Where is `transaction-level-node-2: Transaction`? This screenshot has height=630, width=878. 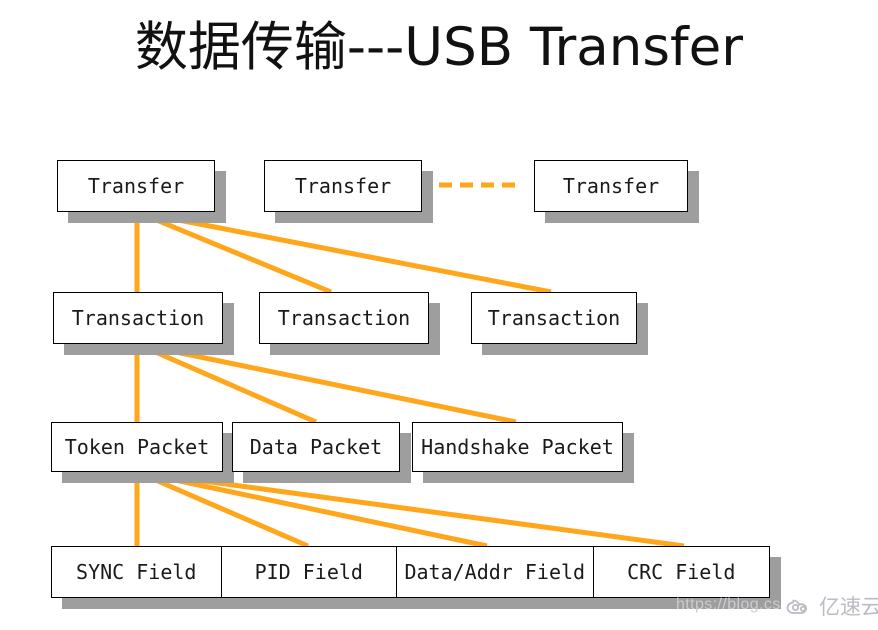 transaction-level-node-2: Transaction is located at coordinates (344, 318).